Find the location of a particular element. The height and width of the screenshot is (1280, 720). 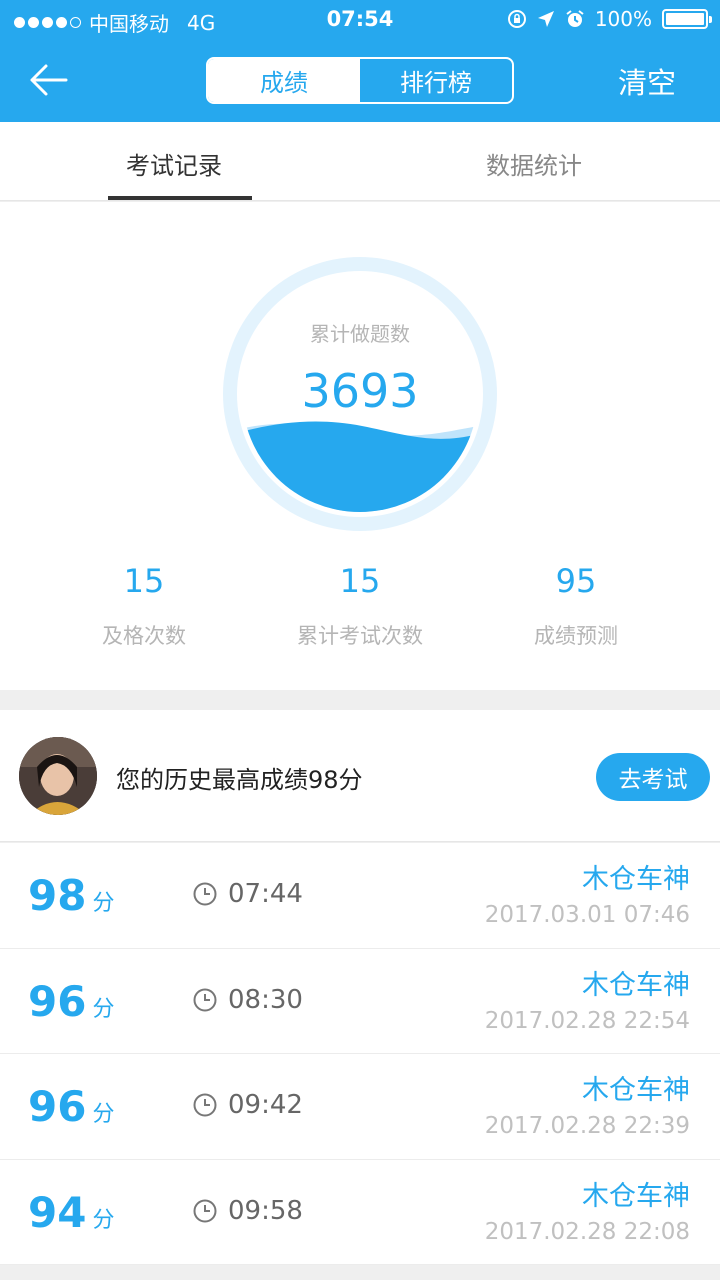

list-item: 96 分 09:42 木仓车神 2017.02.28 22:39 is located at coordinates (360, 1107).